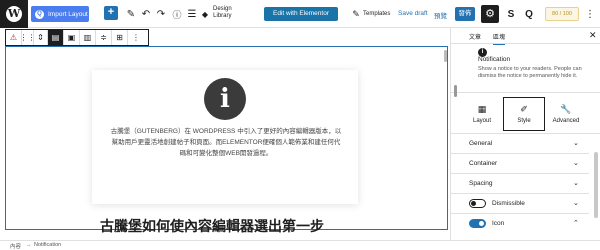  I want to click on align-right-icon: ▥, so click(88, 37).